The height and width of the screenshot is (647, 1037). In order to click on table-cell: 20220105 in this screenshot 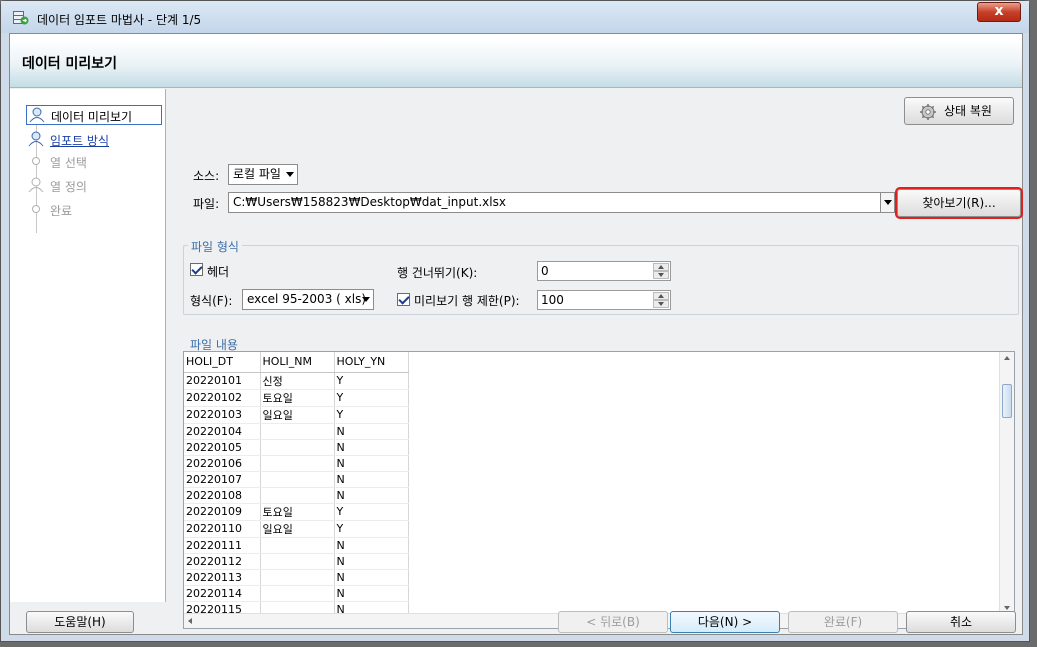, I will do `click(222, 447)`.